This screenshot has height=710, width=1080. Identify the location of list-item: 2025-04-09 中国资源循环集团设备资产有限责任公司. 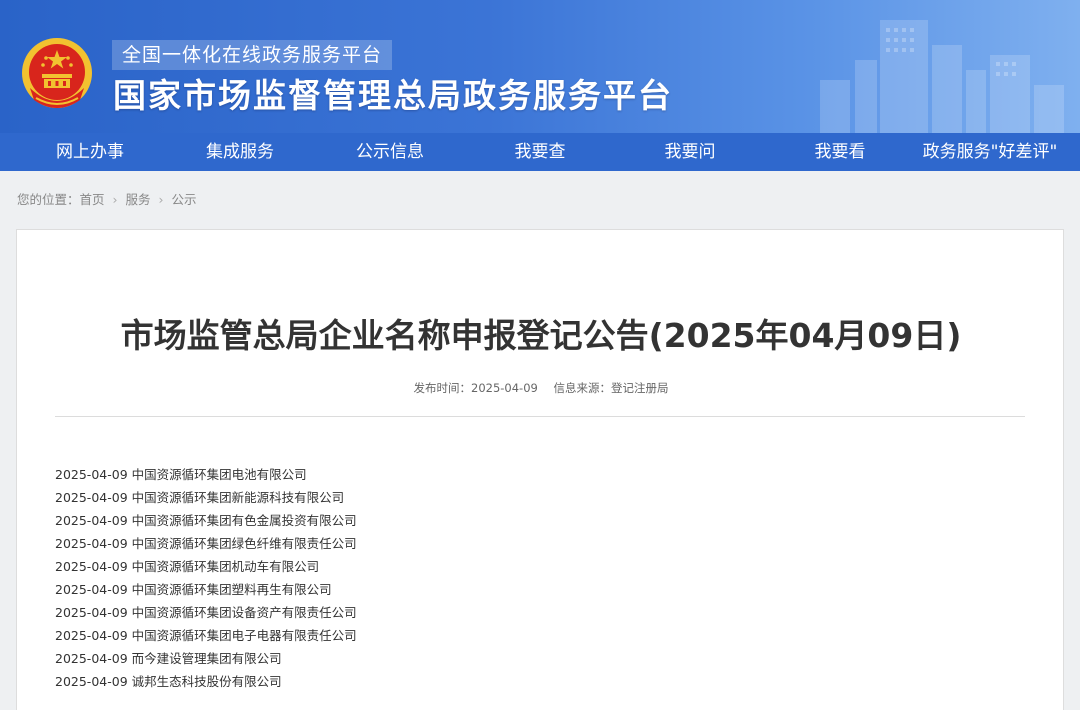
(206, 612).